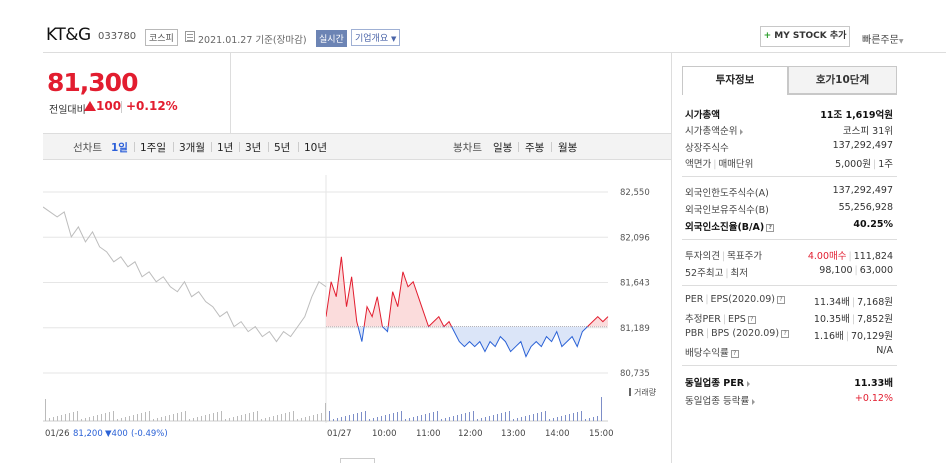 The height and width of the screenshot is (463, 946). Describe the element at coordinates (749, 383) in the screenshot. I see `caret-right-icon` at that location.